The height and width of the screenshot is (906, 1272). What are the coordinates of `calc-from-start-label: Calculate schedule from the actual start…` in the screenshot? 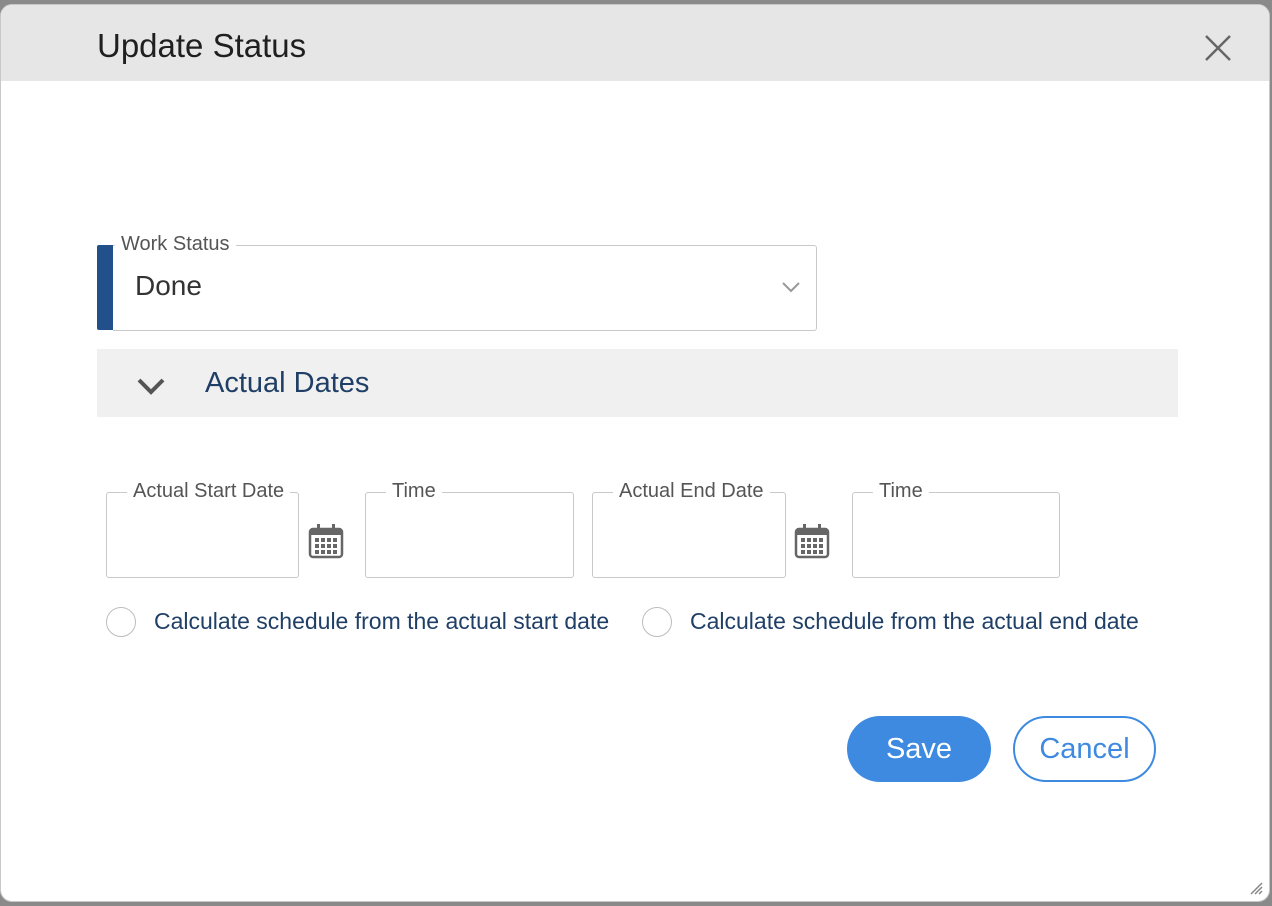 It's located at (381, 621).